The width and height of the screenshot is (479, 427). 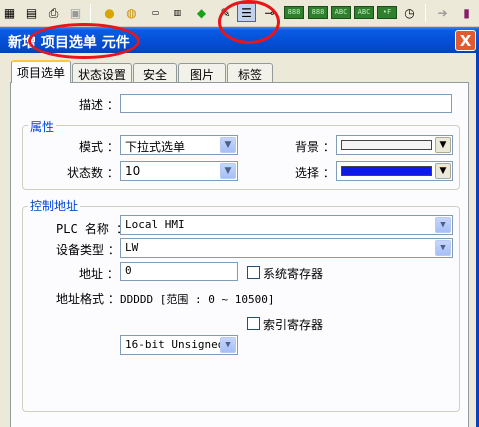 I want to click on address-format-label: 地址格式 ：, so click(x=88, y=299).